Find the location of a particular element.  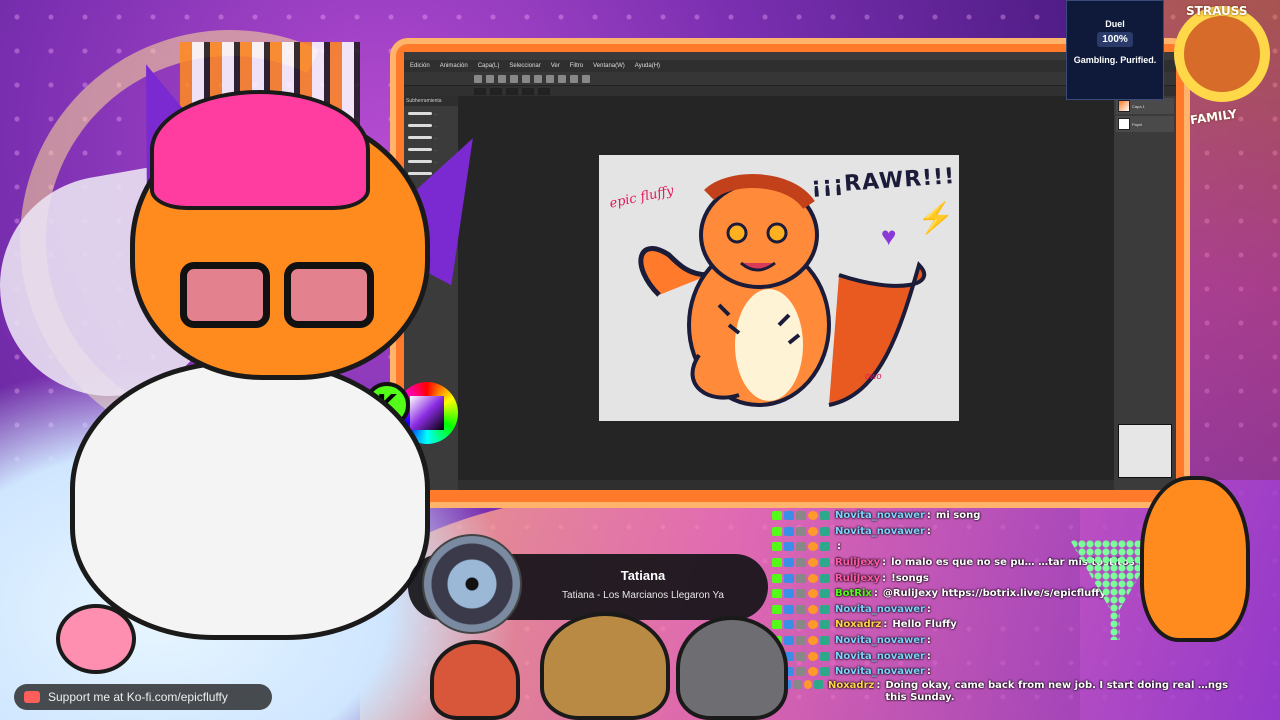

layer-row: Papel is located at coordinates (1145, 124).